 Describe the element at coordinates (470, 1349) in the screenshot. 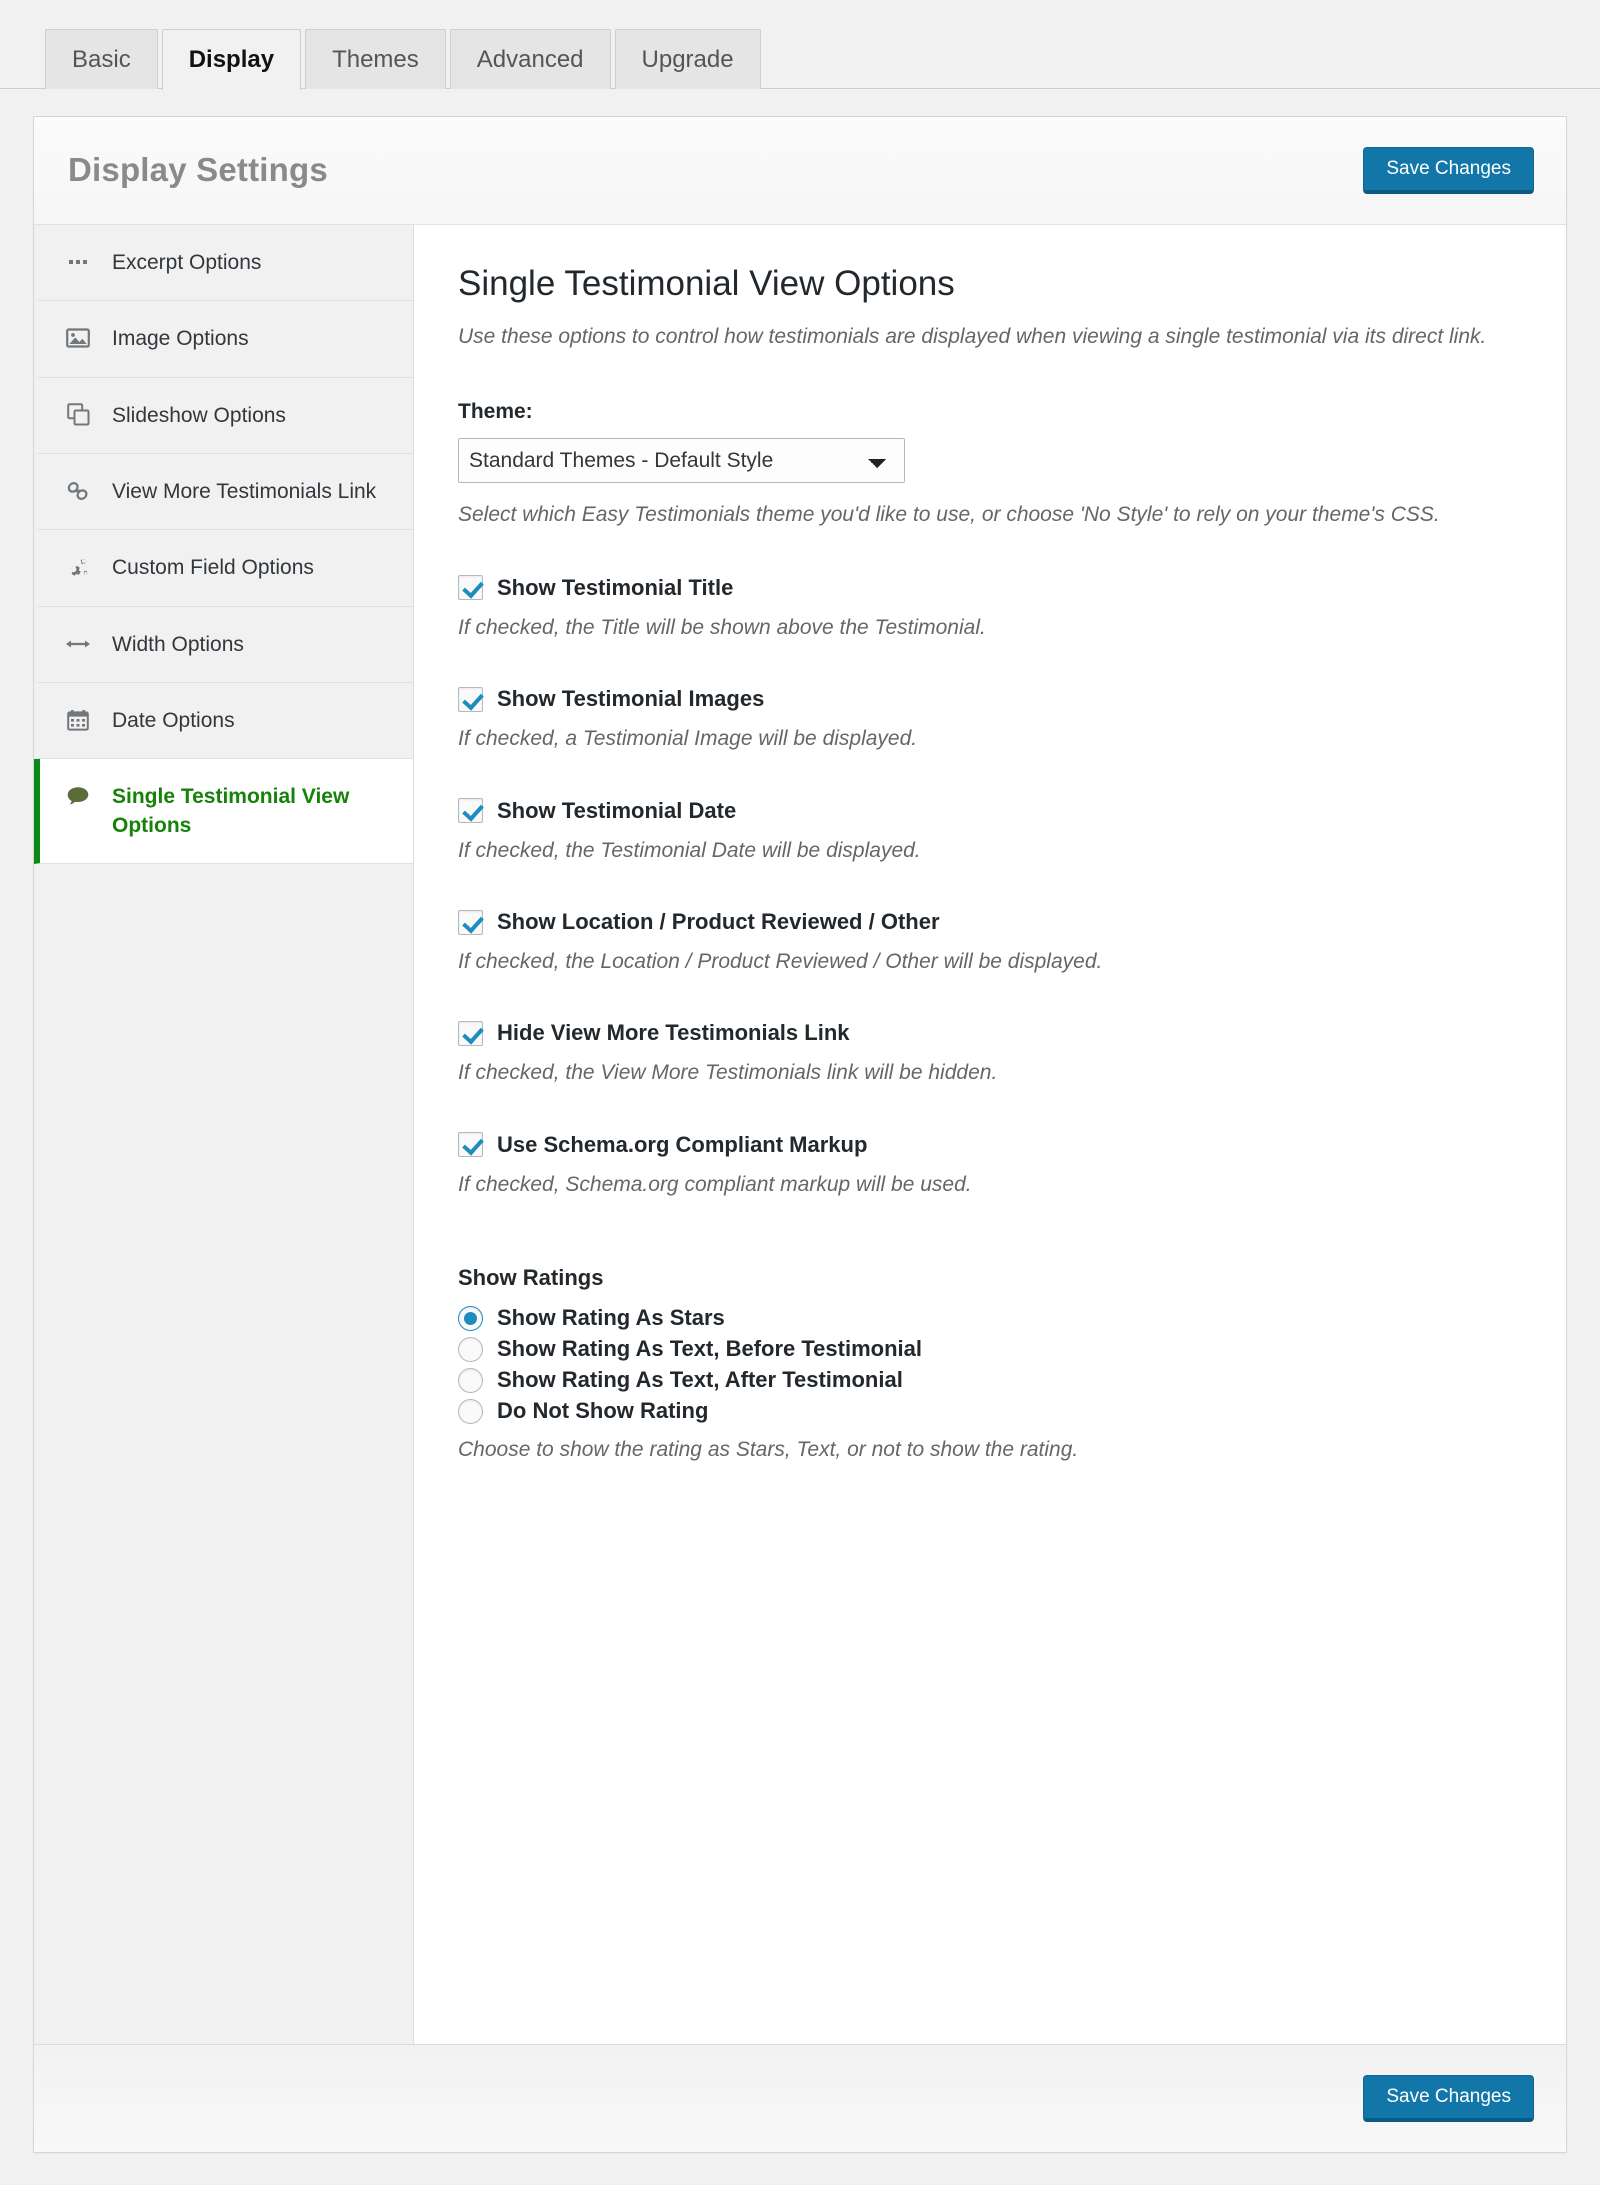

I see `radio-show-rating-as-text-before-testimonial` at that location.